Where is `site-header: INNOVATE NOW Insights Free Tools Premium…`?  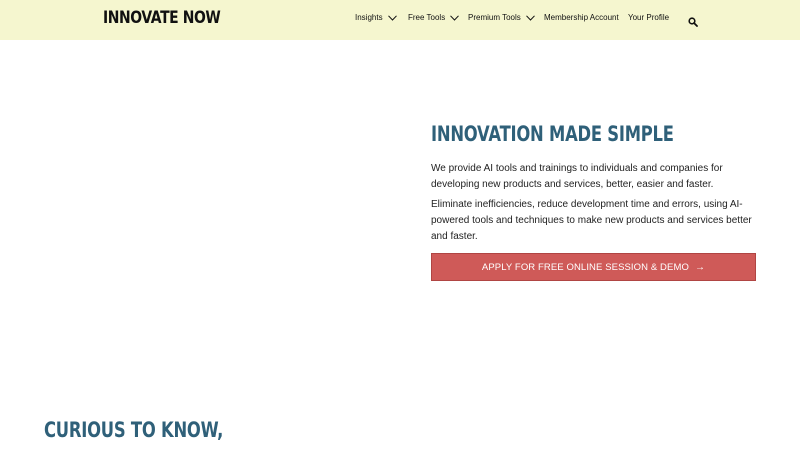
site-header: INNOVATE NOW Insights Free Tools Premium… is located at coordinates (400, 20).